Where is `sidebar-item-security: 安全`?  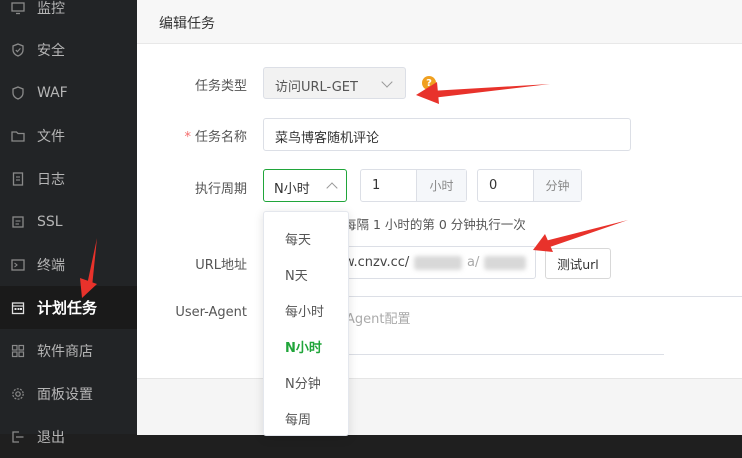
sidebar-item-security: 安全 is located at coordinates (68, 49).